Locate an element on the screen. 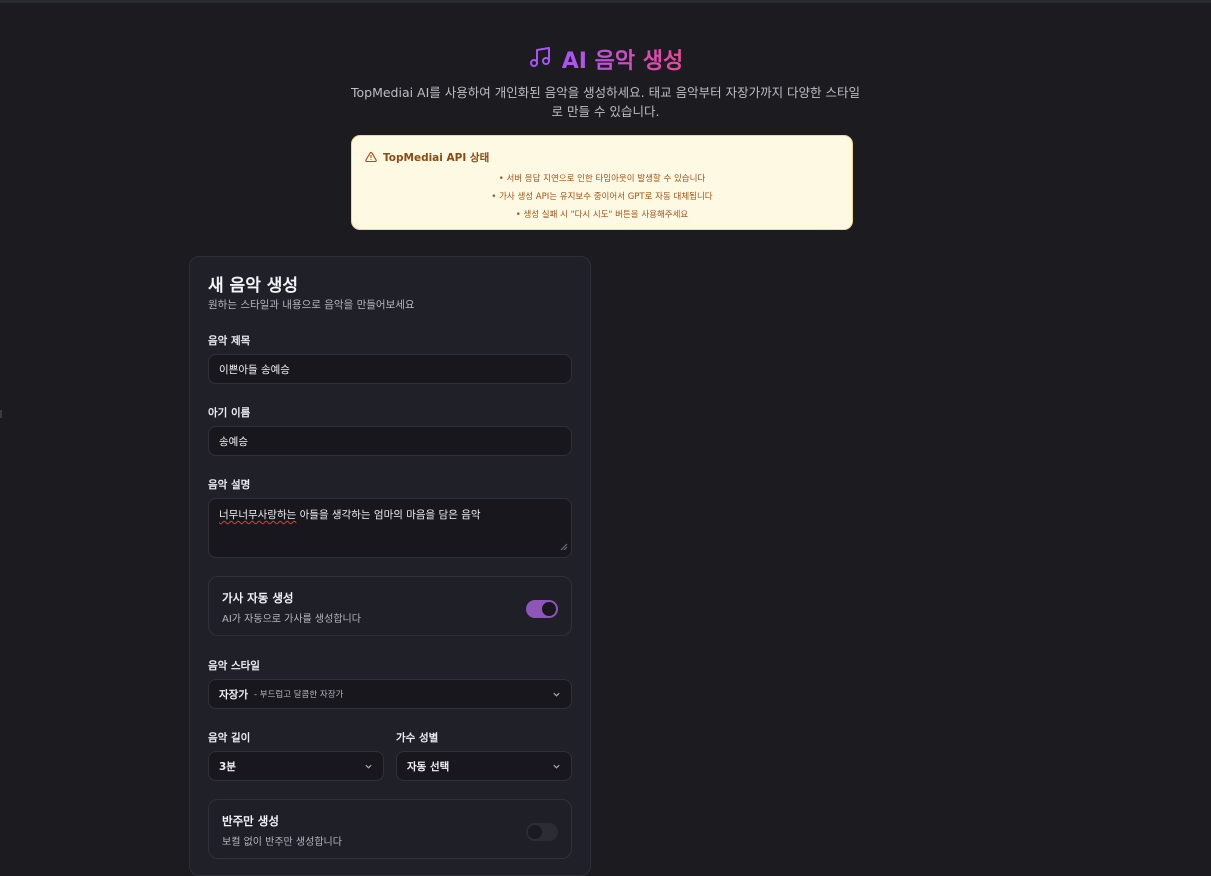 The width and height of the screenshot is (1211, 876). description-textarea: 너무너무사랑하는 아들을 생각하는 엄마의 마음을 담은 음악 is located at coordinates (390, 528).